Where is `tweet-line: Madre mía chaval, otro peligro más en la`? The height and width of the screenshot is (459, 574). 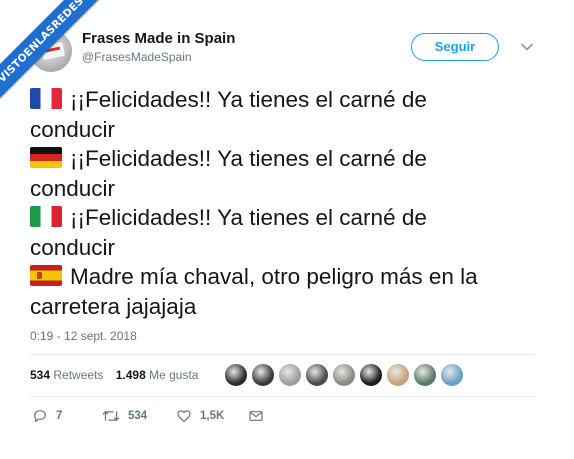
tweet-line: Madre mía chaval, otro peligro más en la is located at coordinates (290, 277).